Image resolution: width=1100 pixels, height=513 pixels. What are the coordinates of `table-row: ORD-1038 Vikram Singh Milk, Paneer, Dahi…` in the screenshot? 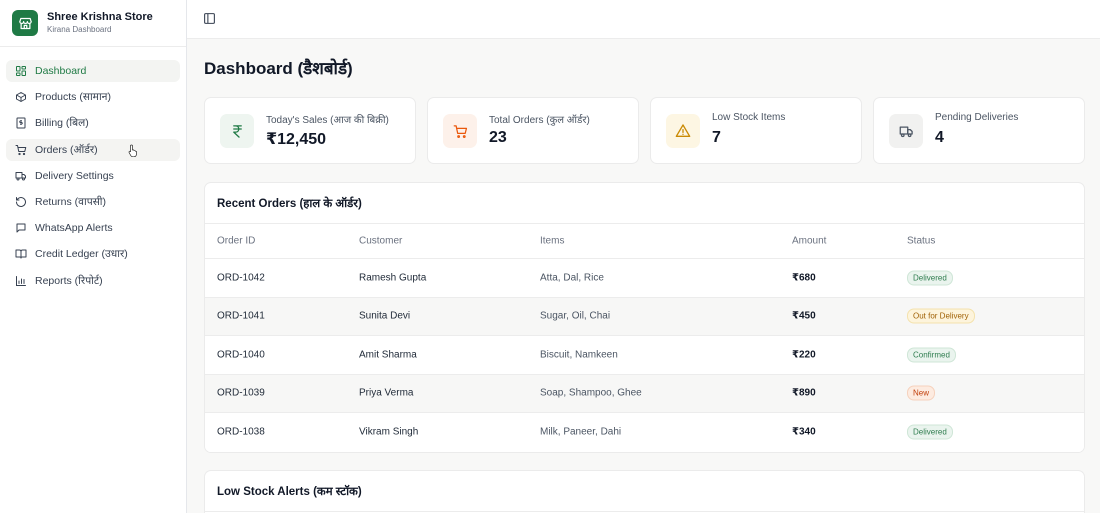 It's located at (644, 432).